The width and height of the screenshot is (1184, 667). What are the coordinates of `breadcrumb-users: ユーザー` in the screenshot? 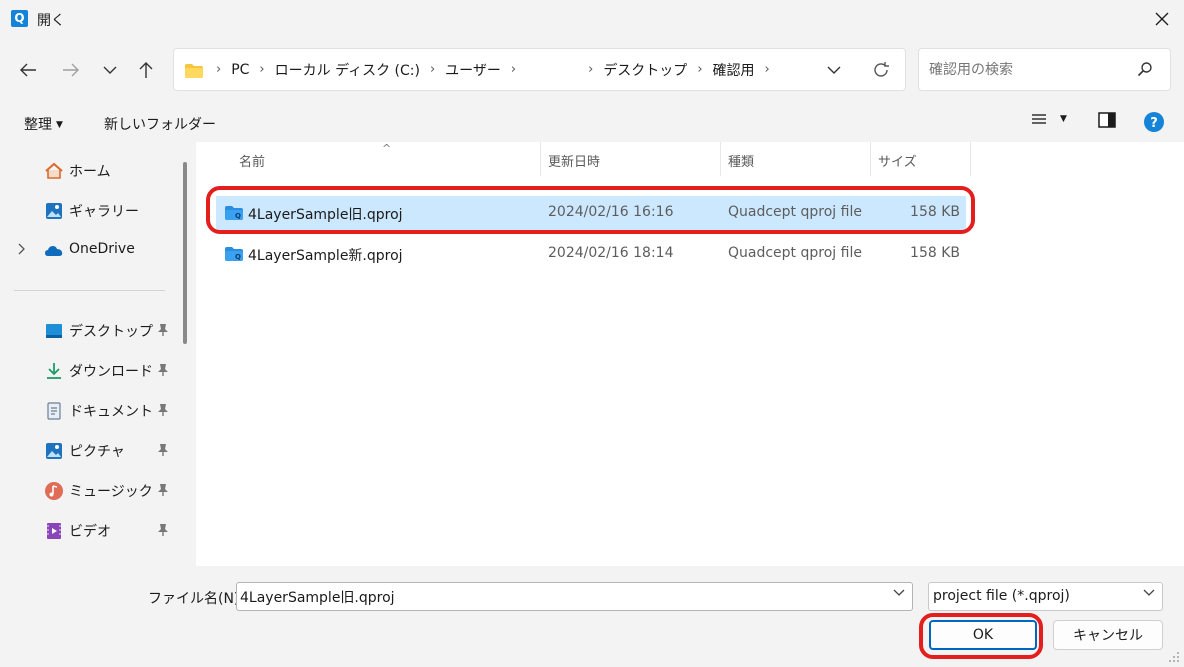 It's located at (473, 70).